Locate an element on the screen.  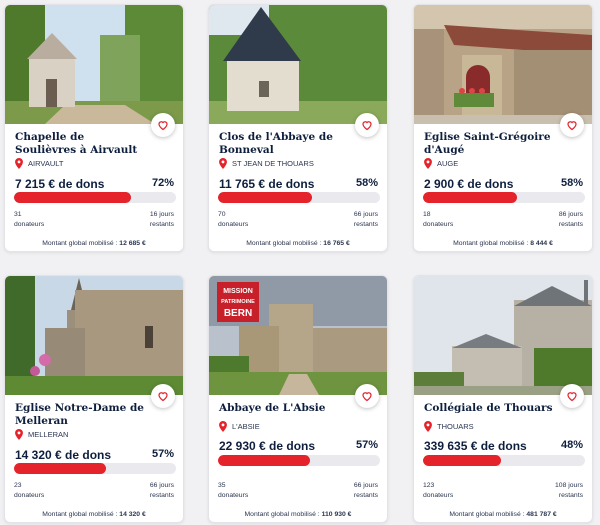
donors-info: 18 donateurs is located at coordinates (438, 220).